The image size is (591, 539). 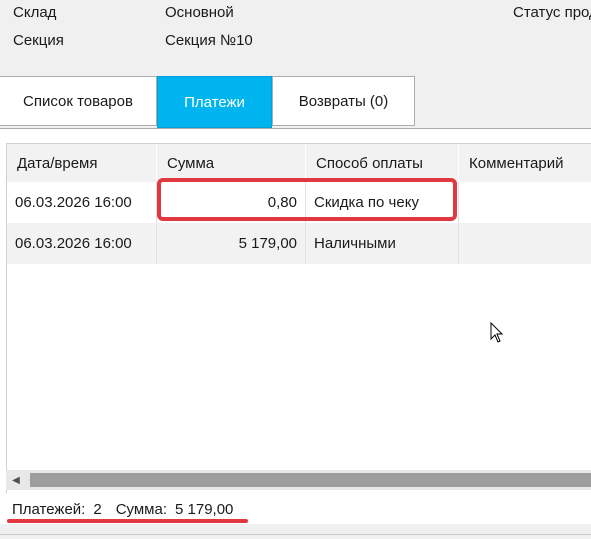 I want to click on column-header-comment: Комментарий, so click(x=525, y=163).